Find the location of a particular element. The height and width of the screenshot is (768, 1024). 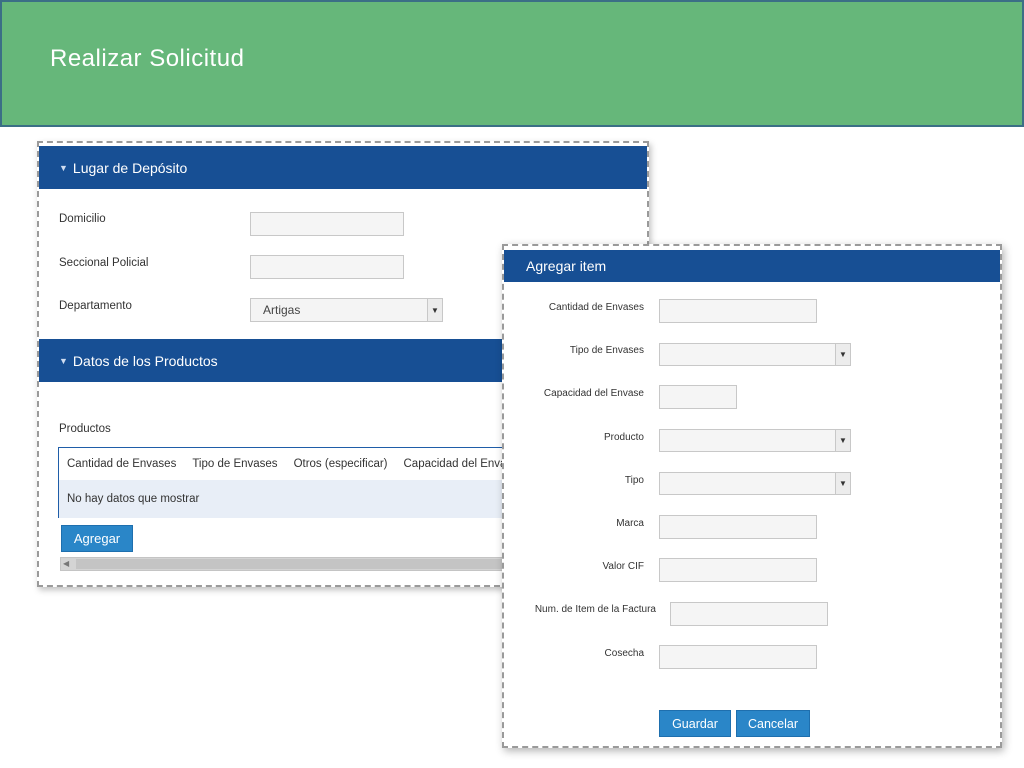

num-item-input is located at coordinates (749, 614).